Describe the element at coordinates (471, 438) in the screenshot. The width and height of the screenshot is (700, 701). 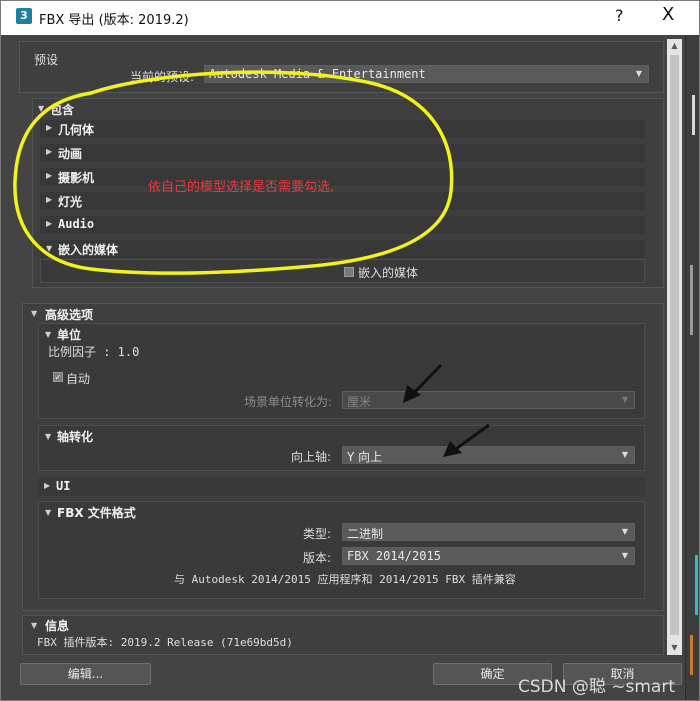
I see `pointer-arrow-axis` at that location.